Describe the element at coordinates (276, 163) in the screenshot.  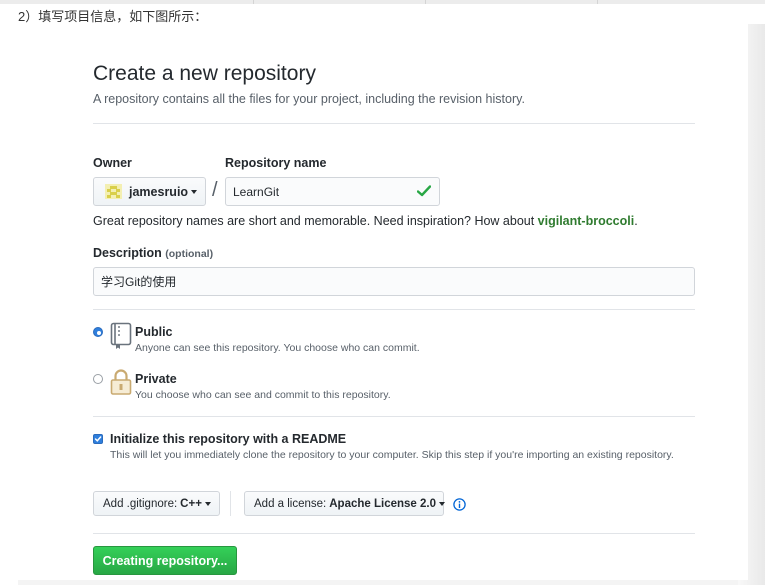
I see `repo-name-label: Repository name` at that location.